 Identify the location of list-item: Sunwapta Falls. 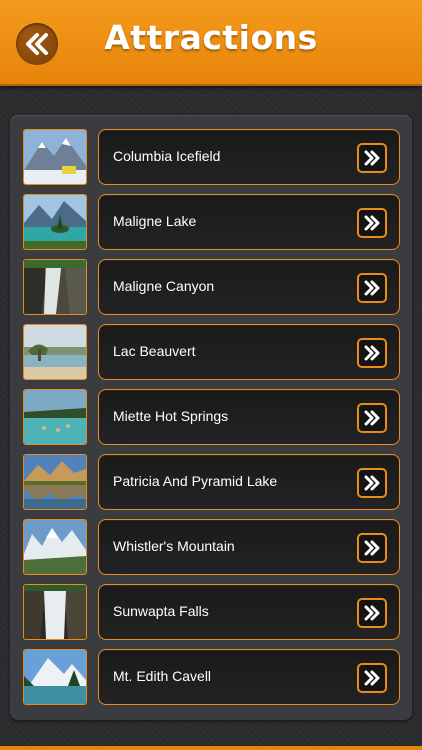
(211, 612).